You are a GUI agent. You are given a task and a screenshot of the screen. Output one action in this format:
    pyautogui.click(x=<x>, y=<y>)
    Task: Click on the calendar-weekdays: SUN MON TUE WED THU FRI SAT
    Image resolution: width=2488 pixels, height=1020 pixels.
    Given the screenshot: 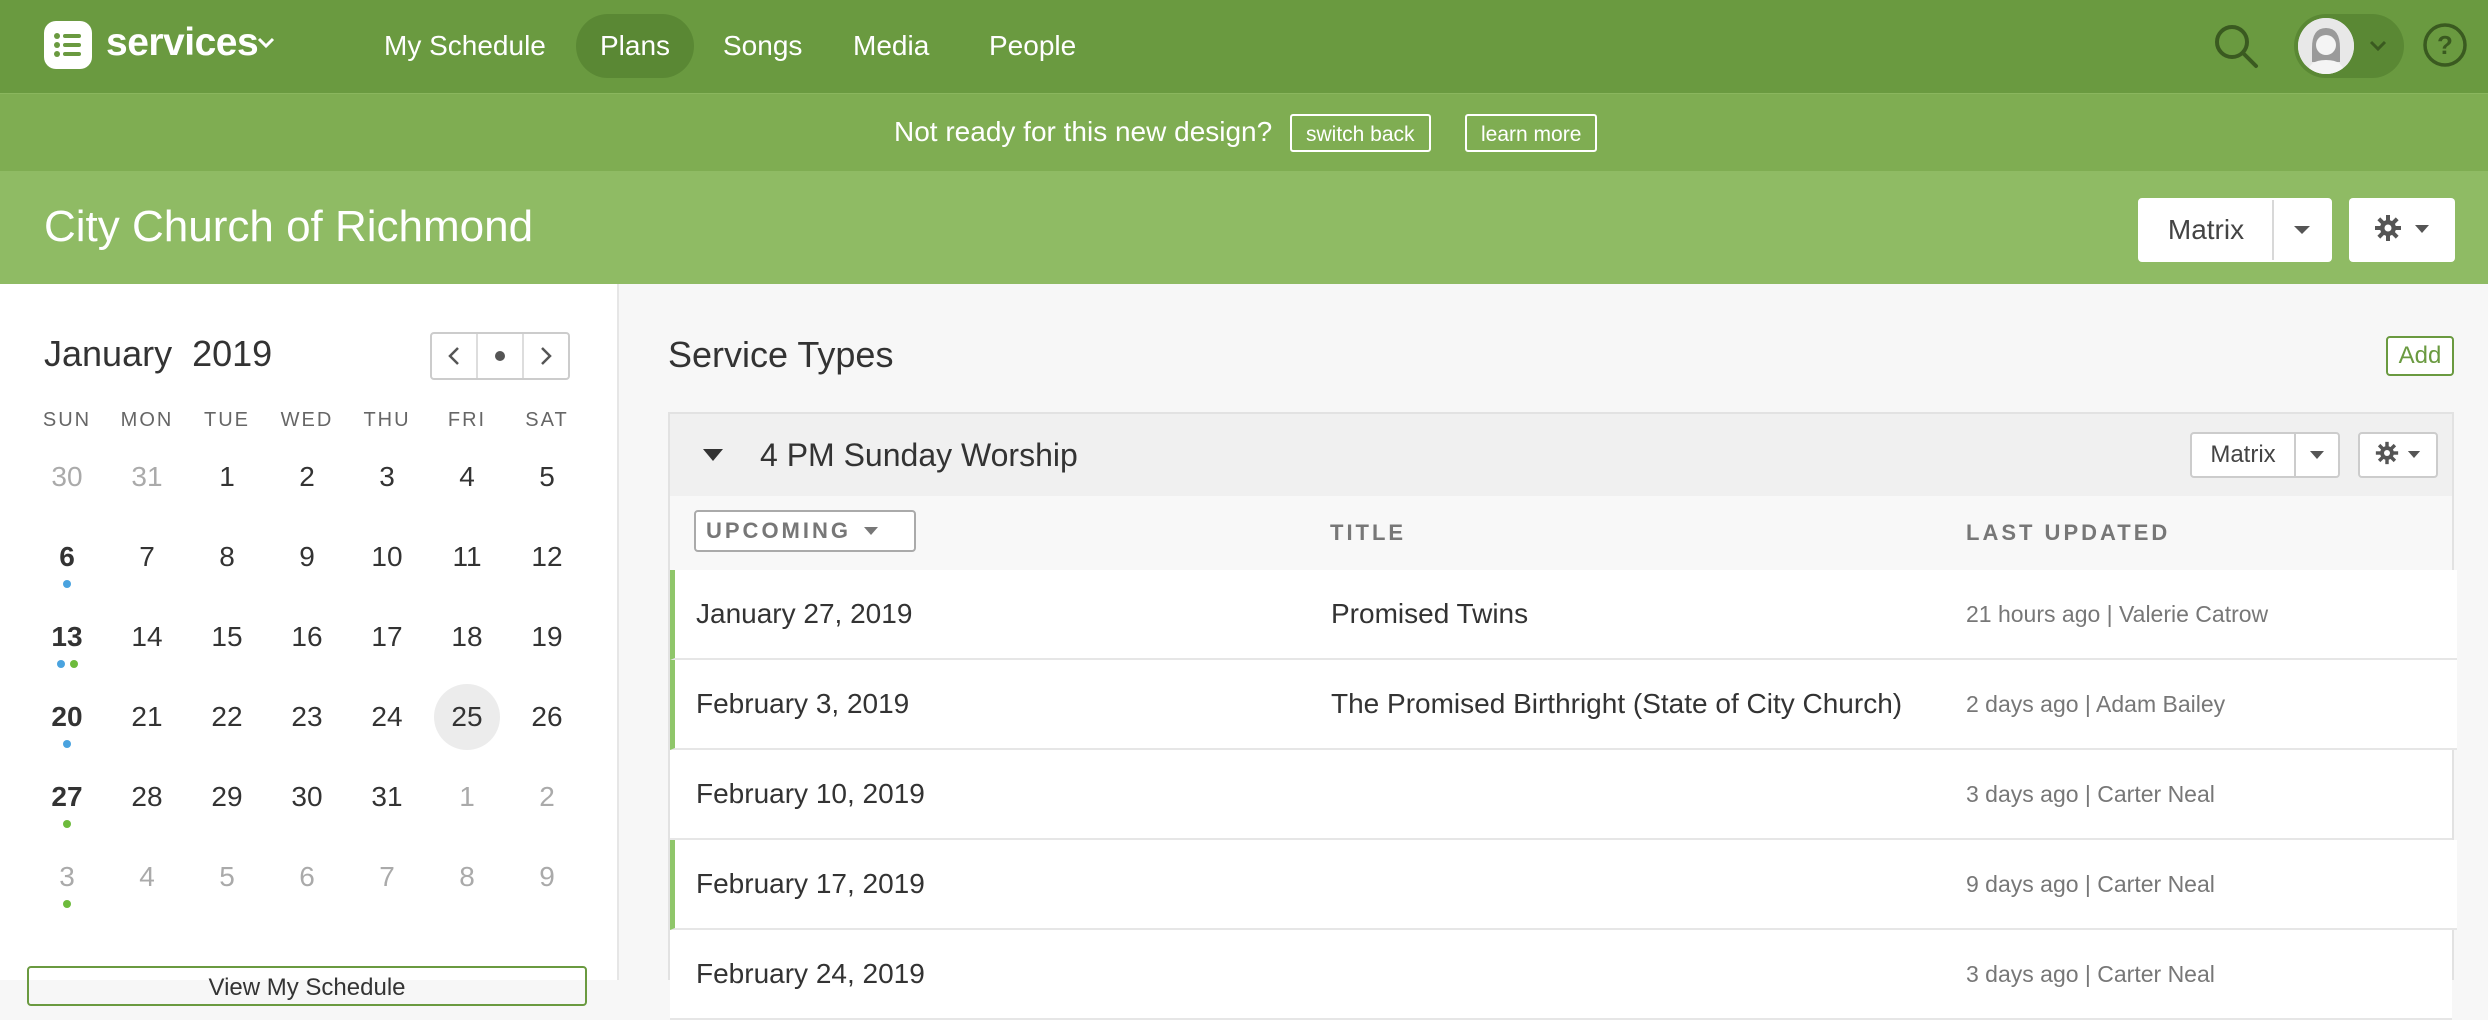 What is the action you would take?
    pyautogui.click(x=307, y=420)
    